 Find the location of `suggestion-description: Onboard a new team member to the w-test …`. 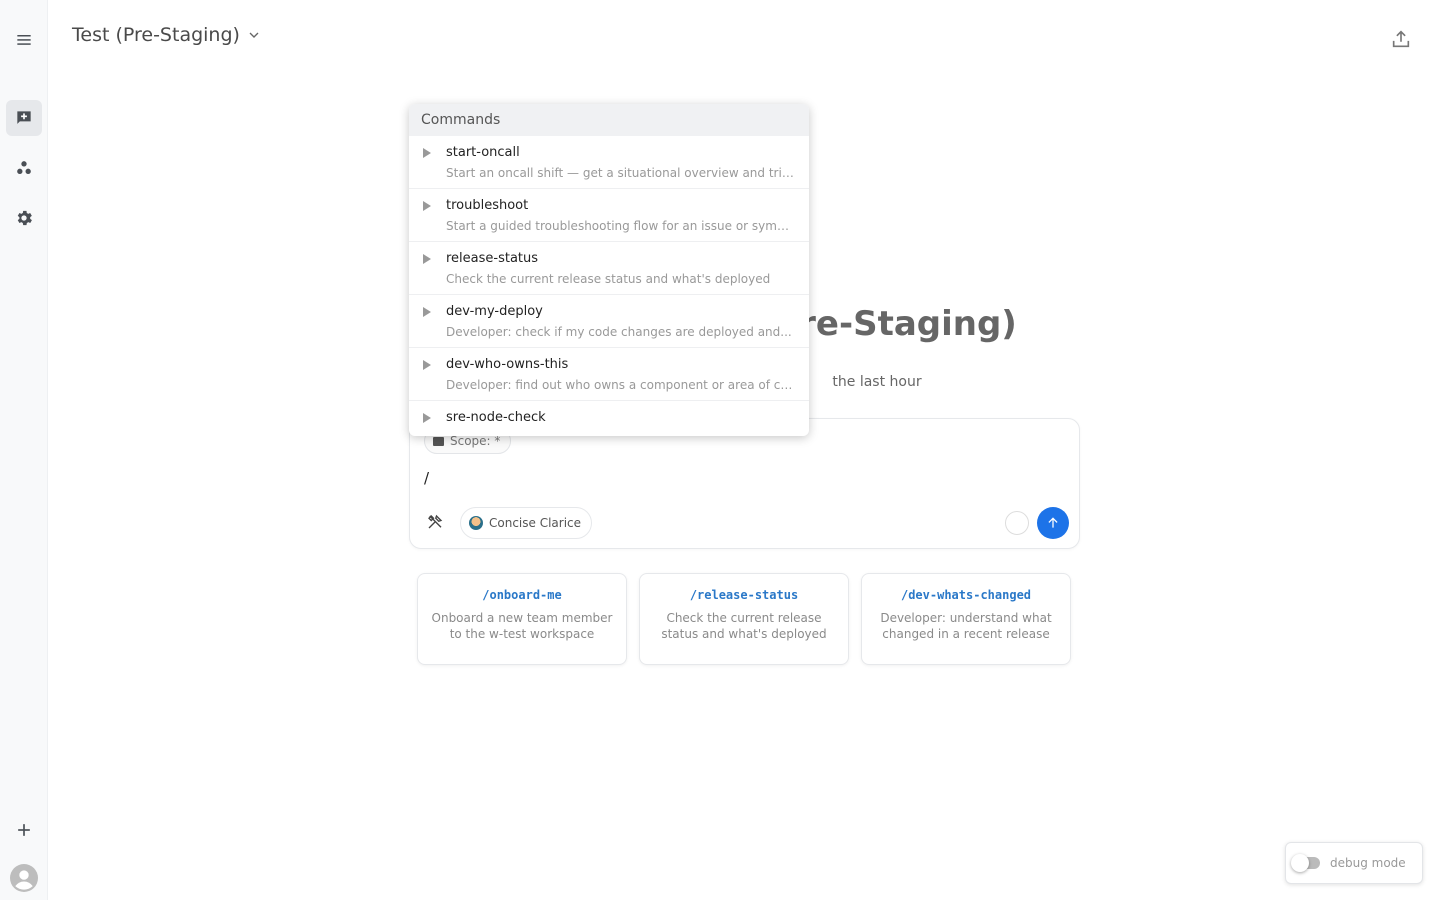

suggestion-description: Onboard a new team member to the w-test … is located at coordinates (522, 626).